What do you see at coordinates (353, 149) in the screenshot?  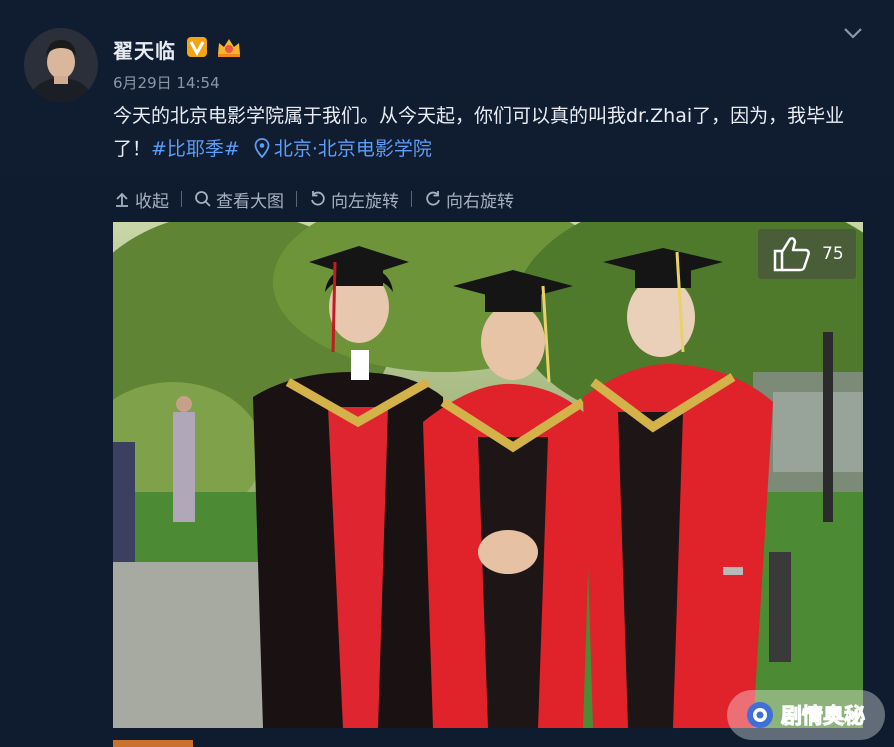 I see `location-link: 北京·北京电影学院` at bounding box center [353, 149].